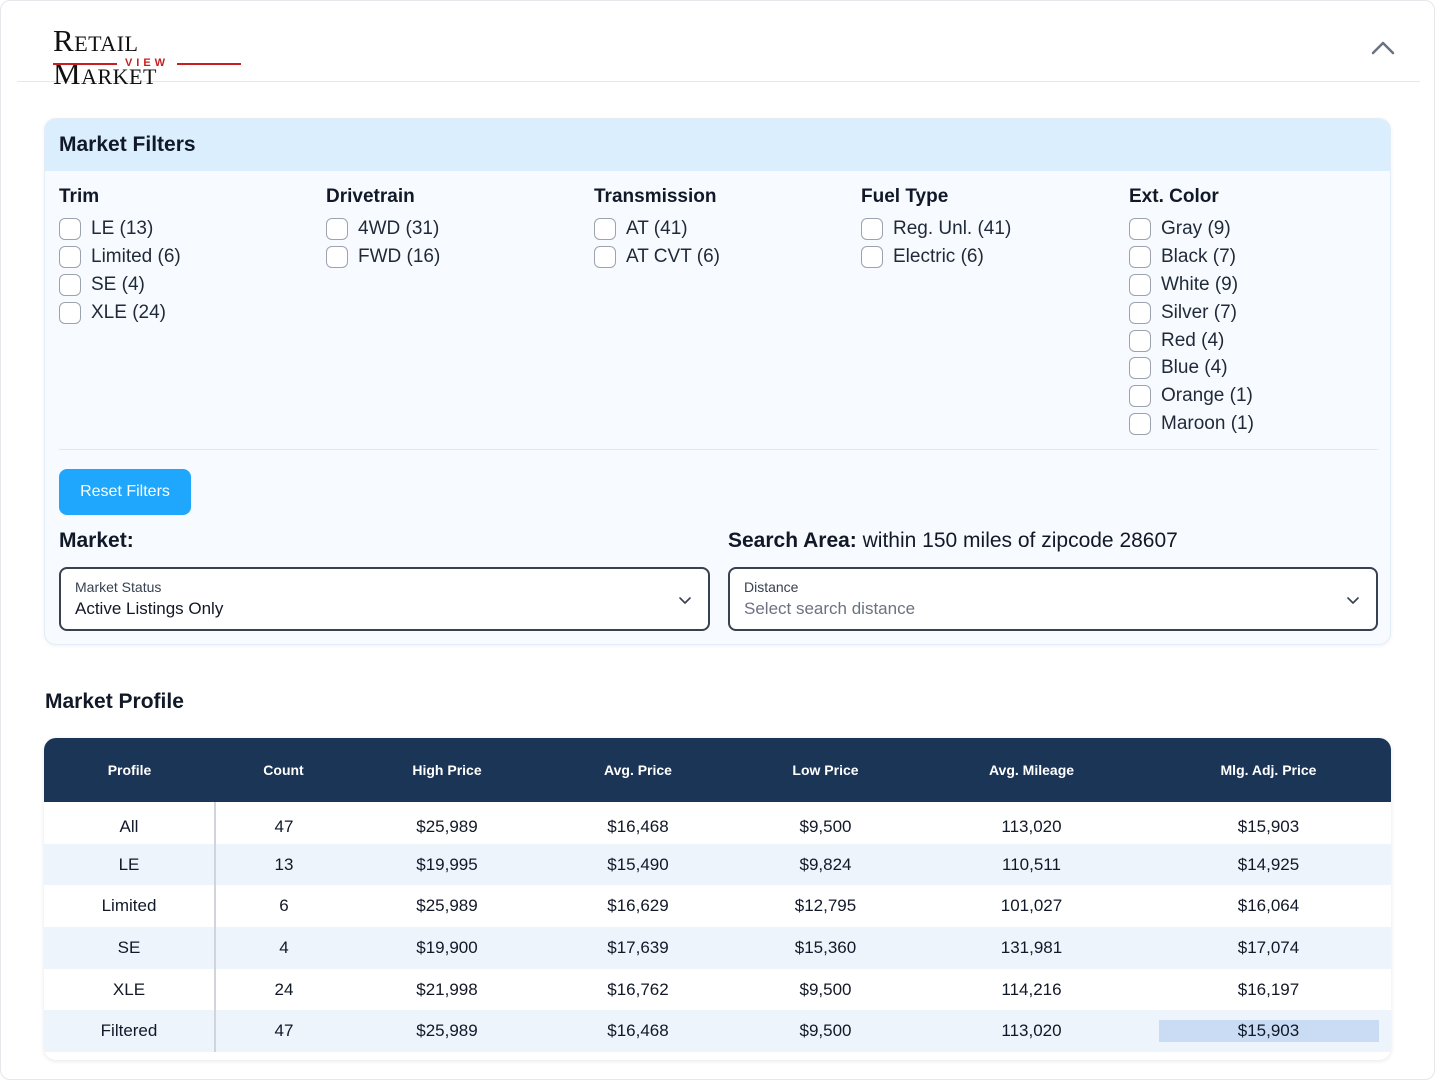 Image resolution: width=1435 pixels, height=1080 pixels. I want to click on filter-group-trim: Trim LE (13) Limited (6) SE (4) XLE (24), so click(120, 256).